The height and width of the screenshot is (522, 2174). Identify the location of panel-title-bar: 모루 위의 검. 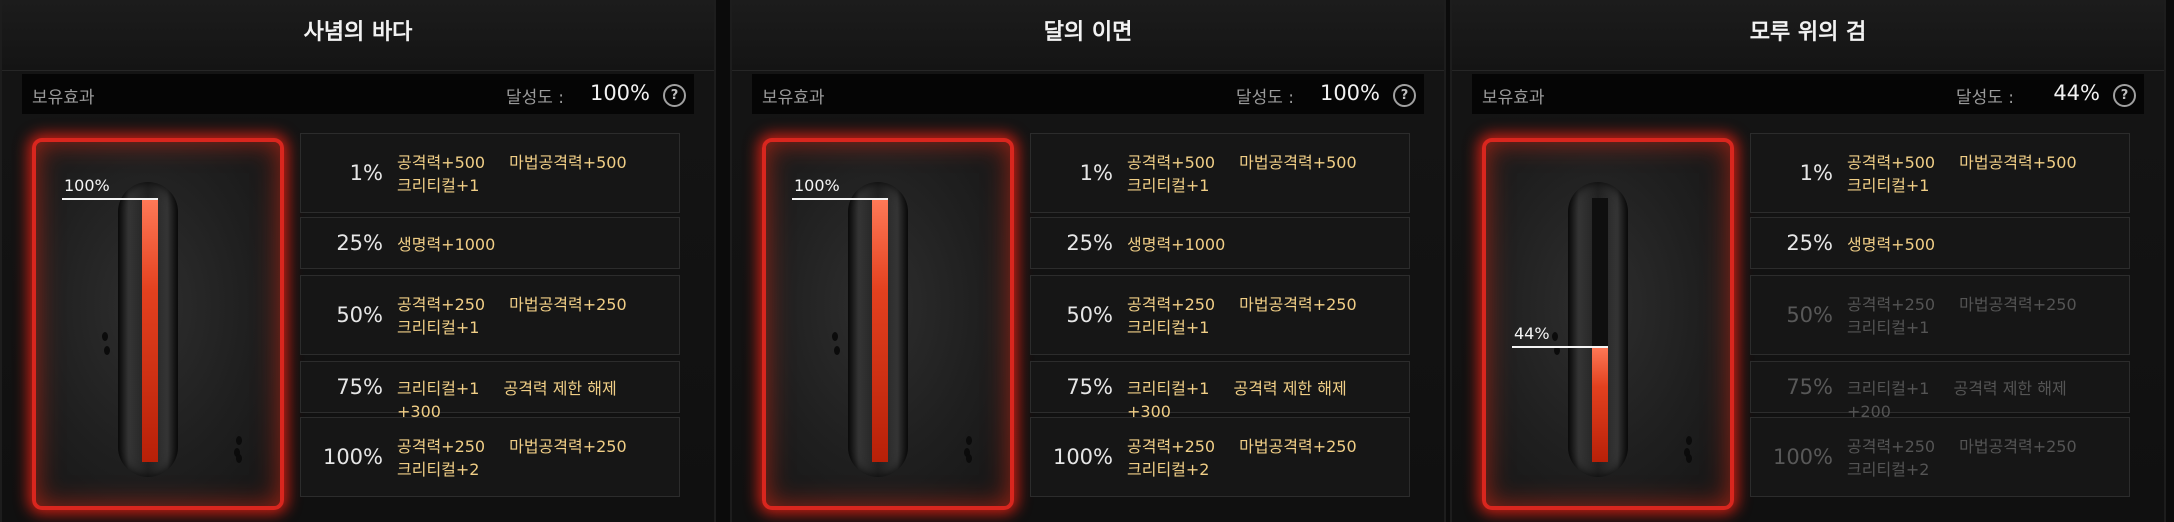
(1808, 35).